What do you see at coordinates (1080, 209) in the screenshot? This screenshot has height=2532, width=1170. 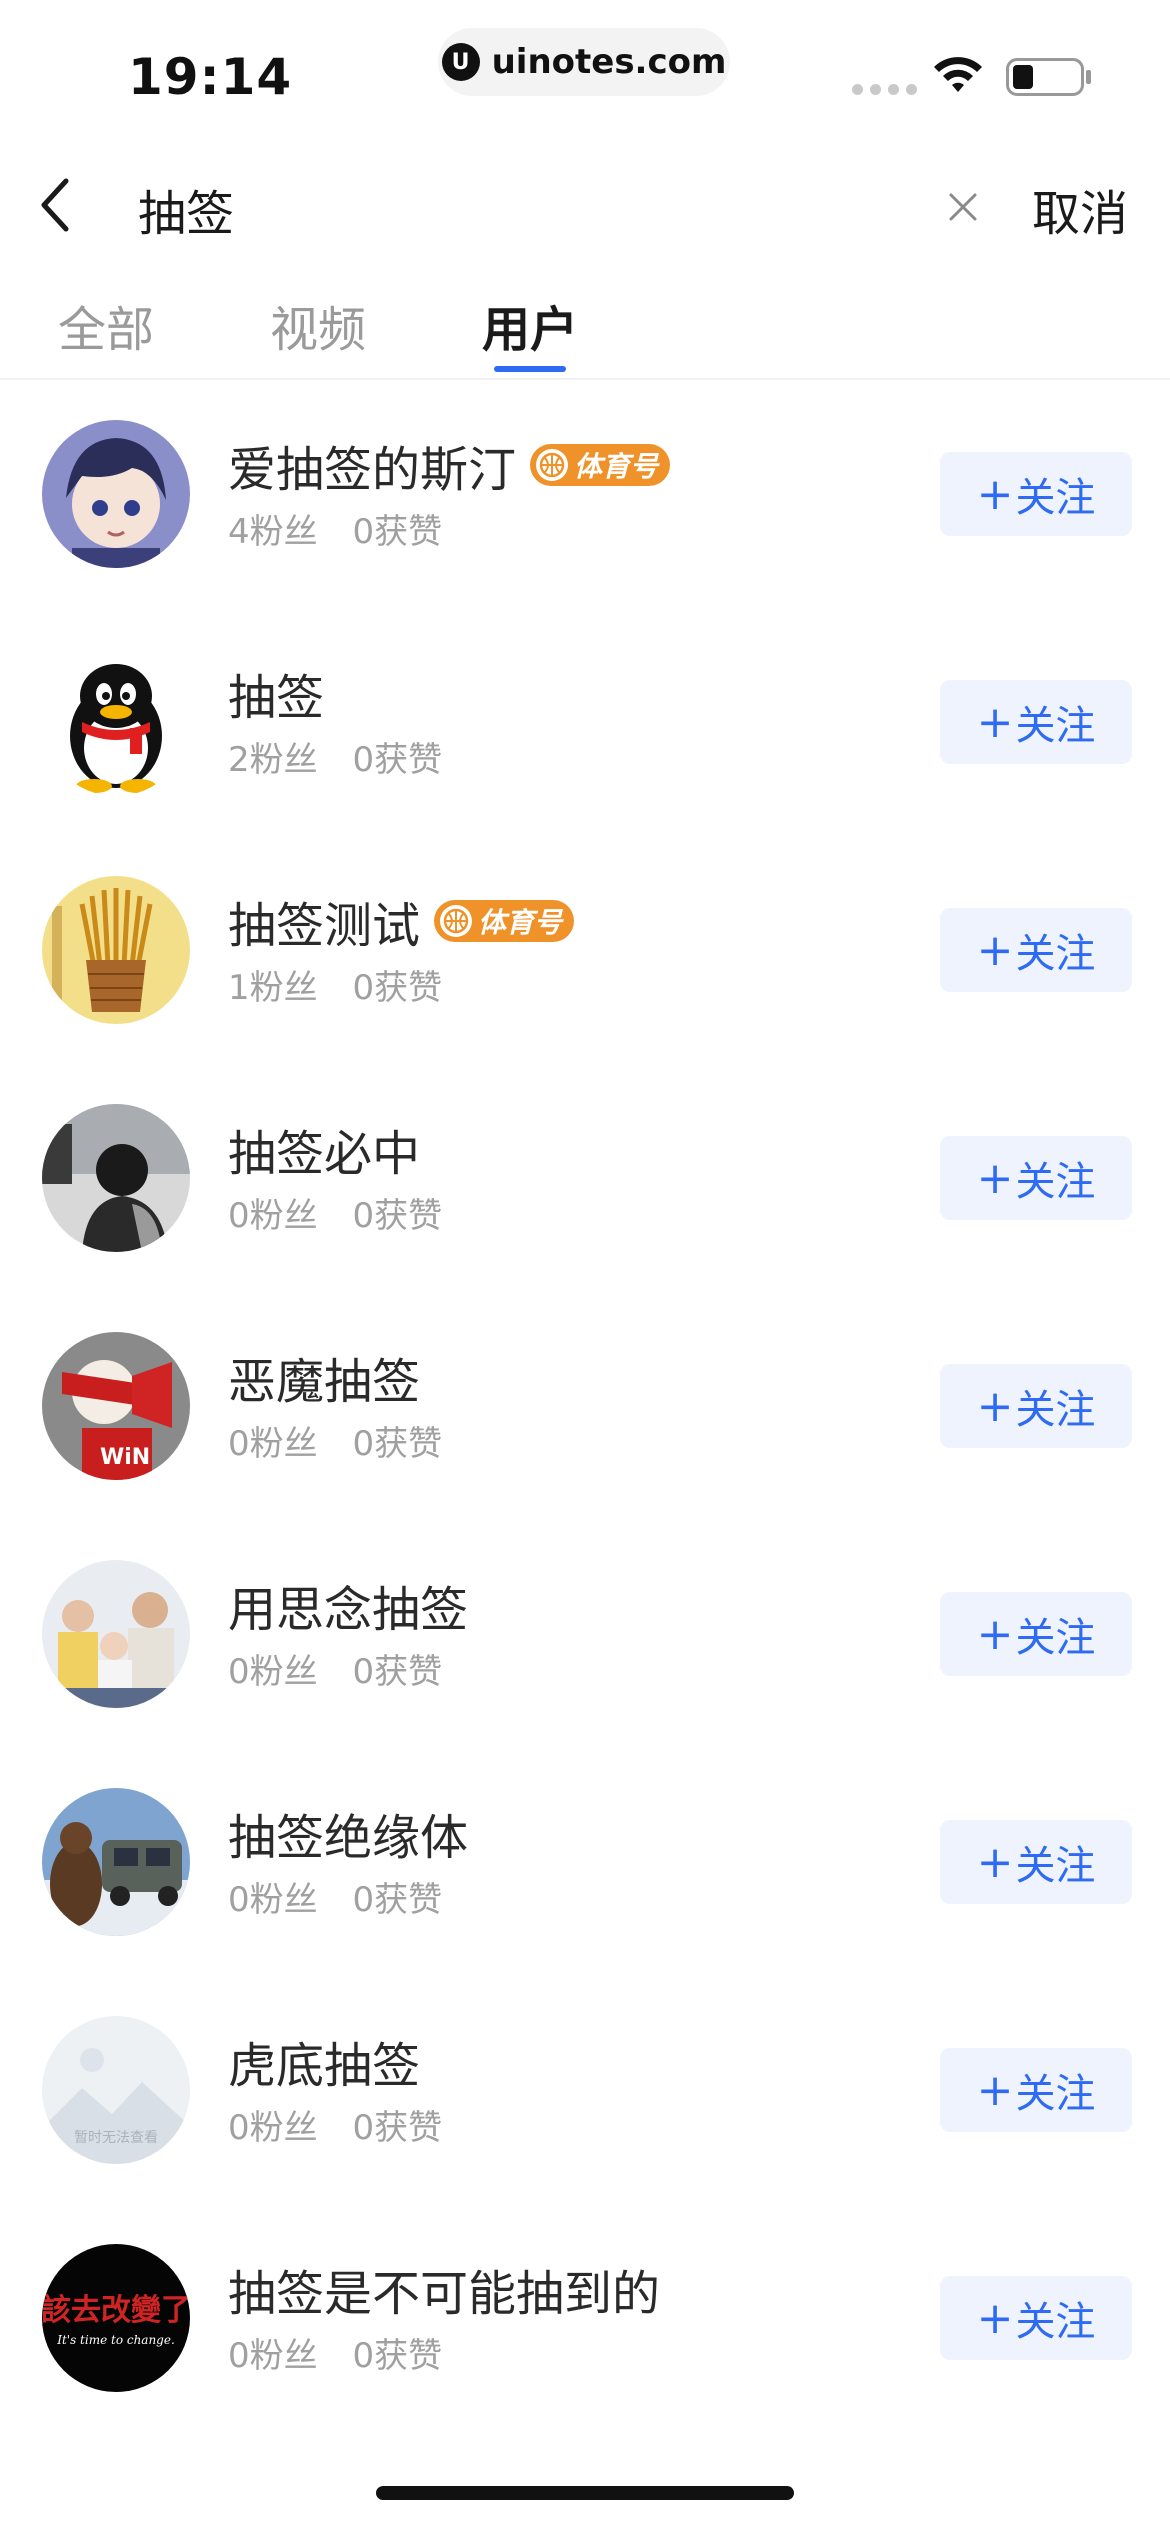 I see `cancel-button: 取消` at bounding box center [1080, 209].